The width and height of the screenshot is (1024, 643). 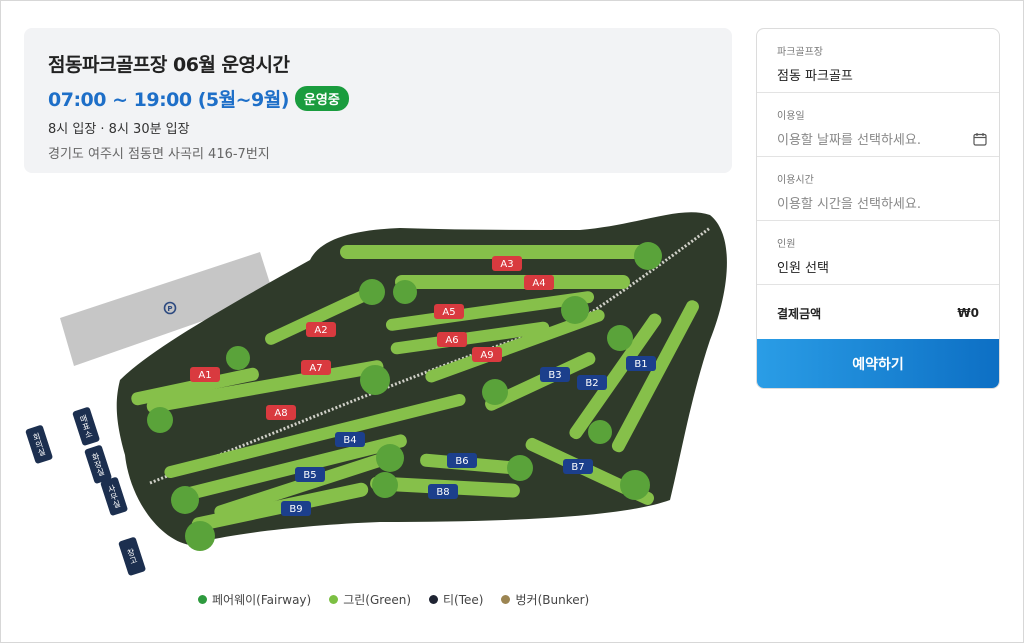 I want to click on hole-marker-a7: A7, so click(x=316, y=367).